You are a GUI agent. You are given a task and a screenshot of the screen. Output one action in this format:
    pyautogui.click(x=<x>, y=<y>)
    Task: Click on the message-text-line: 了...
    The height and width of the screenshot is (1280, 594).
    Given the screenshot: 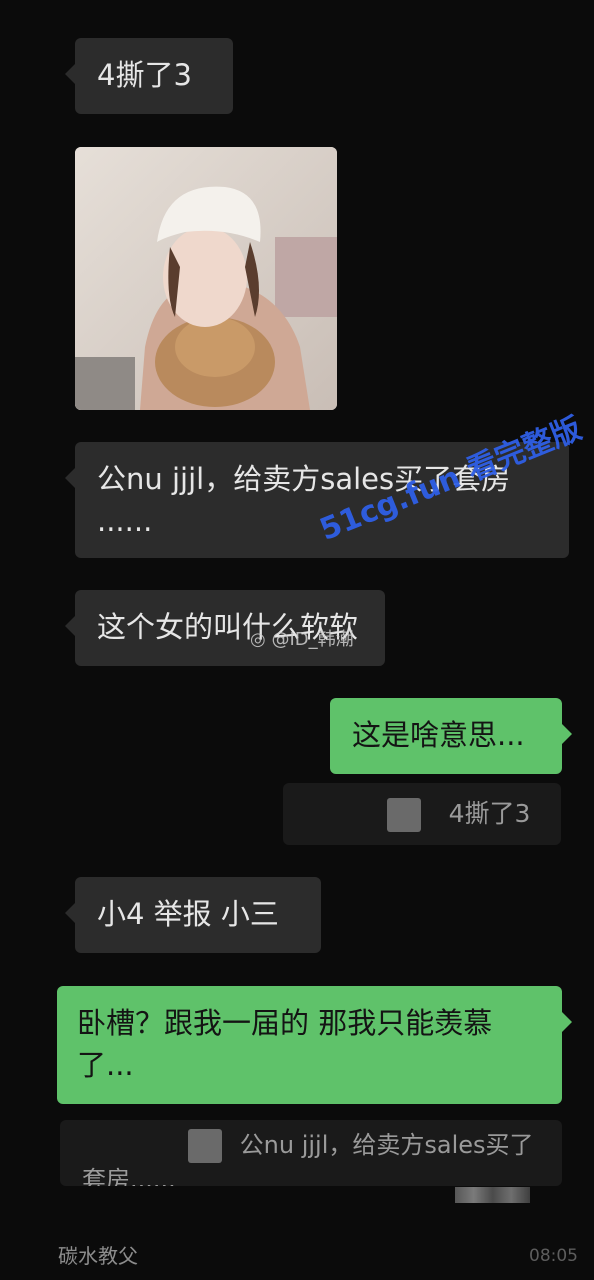 What is the action you would take?
    pyautogui.click(x=105, y=1065)
    